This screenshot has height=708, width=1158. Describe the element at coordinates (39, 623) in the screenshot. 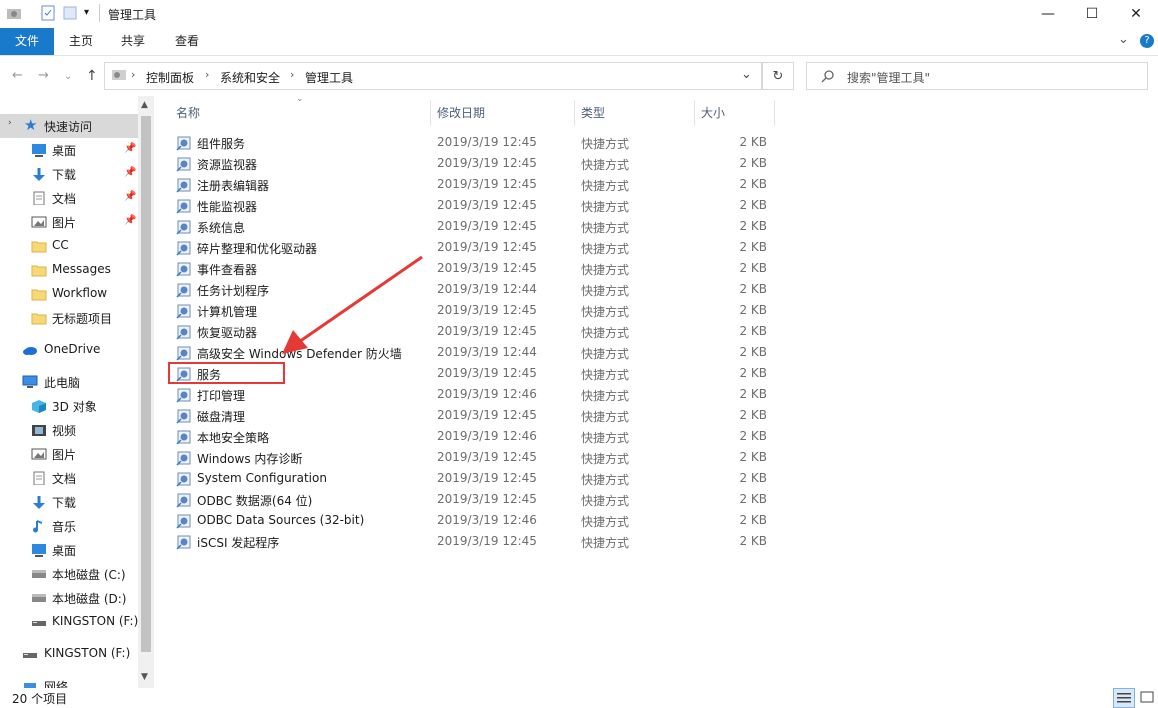

I see `usb-drive-icon` at that location.